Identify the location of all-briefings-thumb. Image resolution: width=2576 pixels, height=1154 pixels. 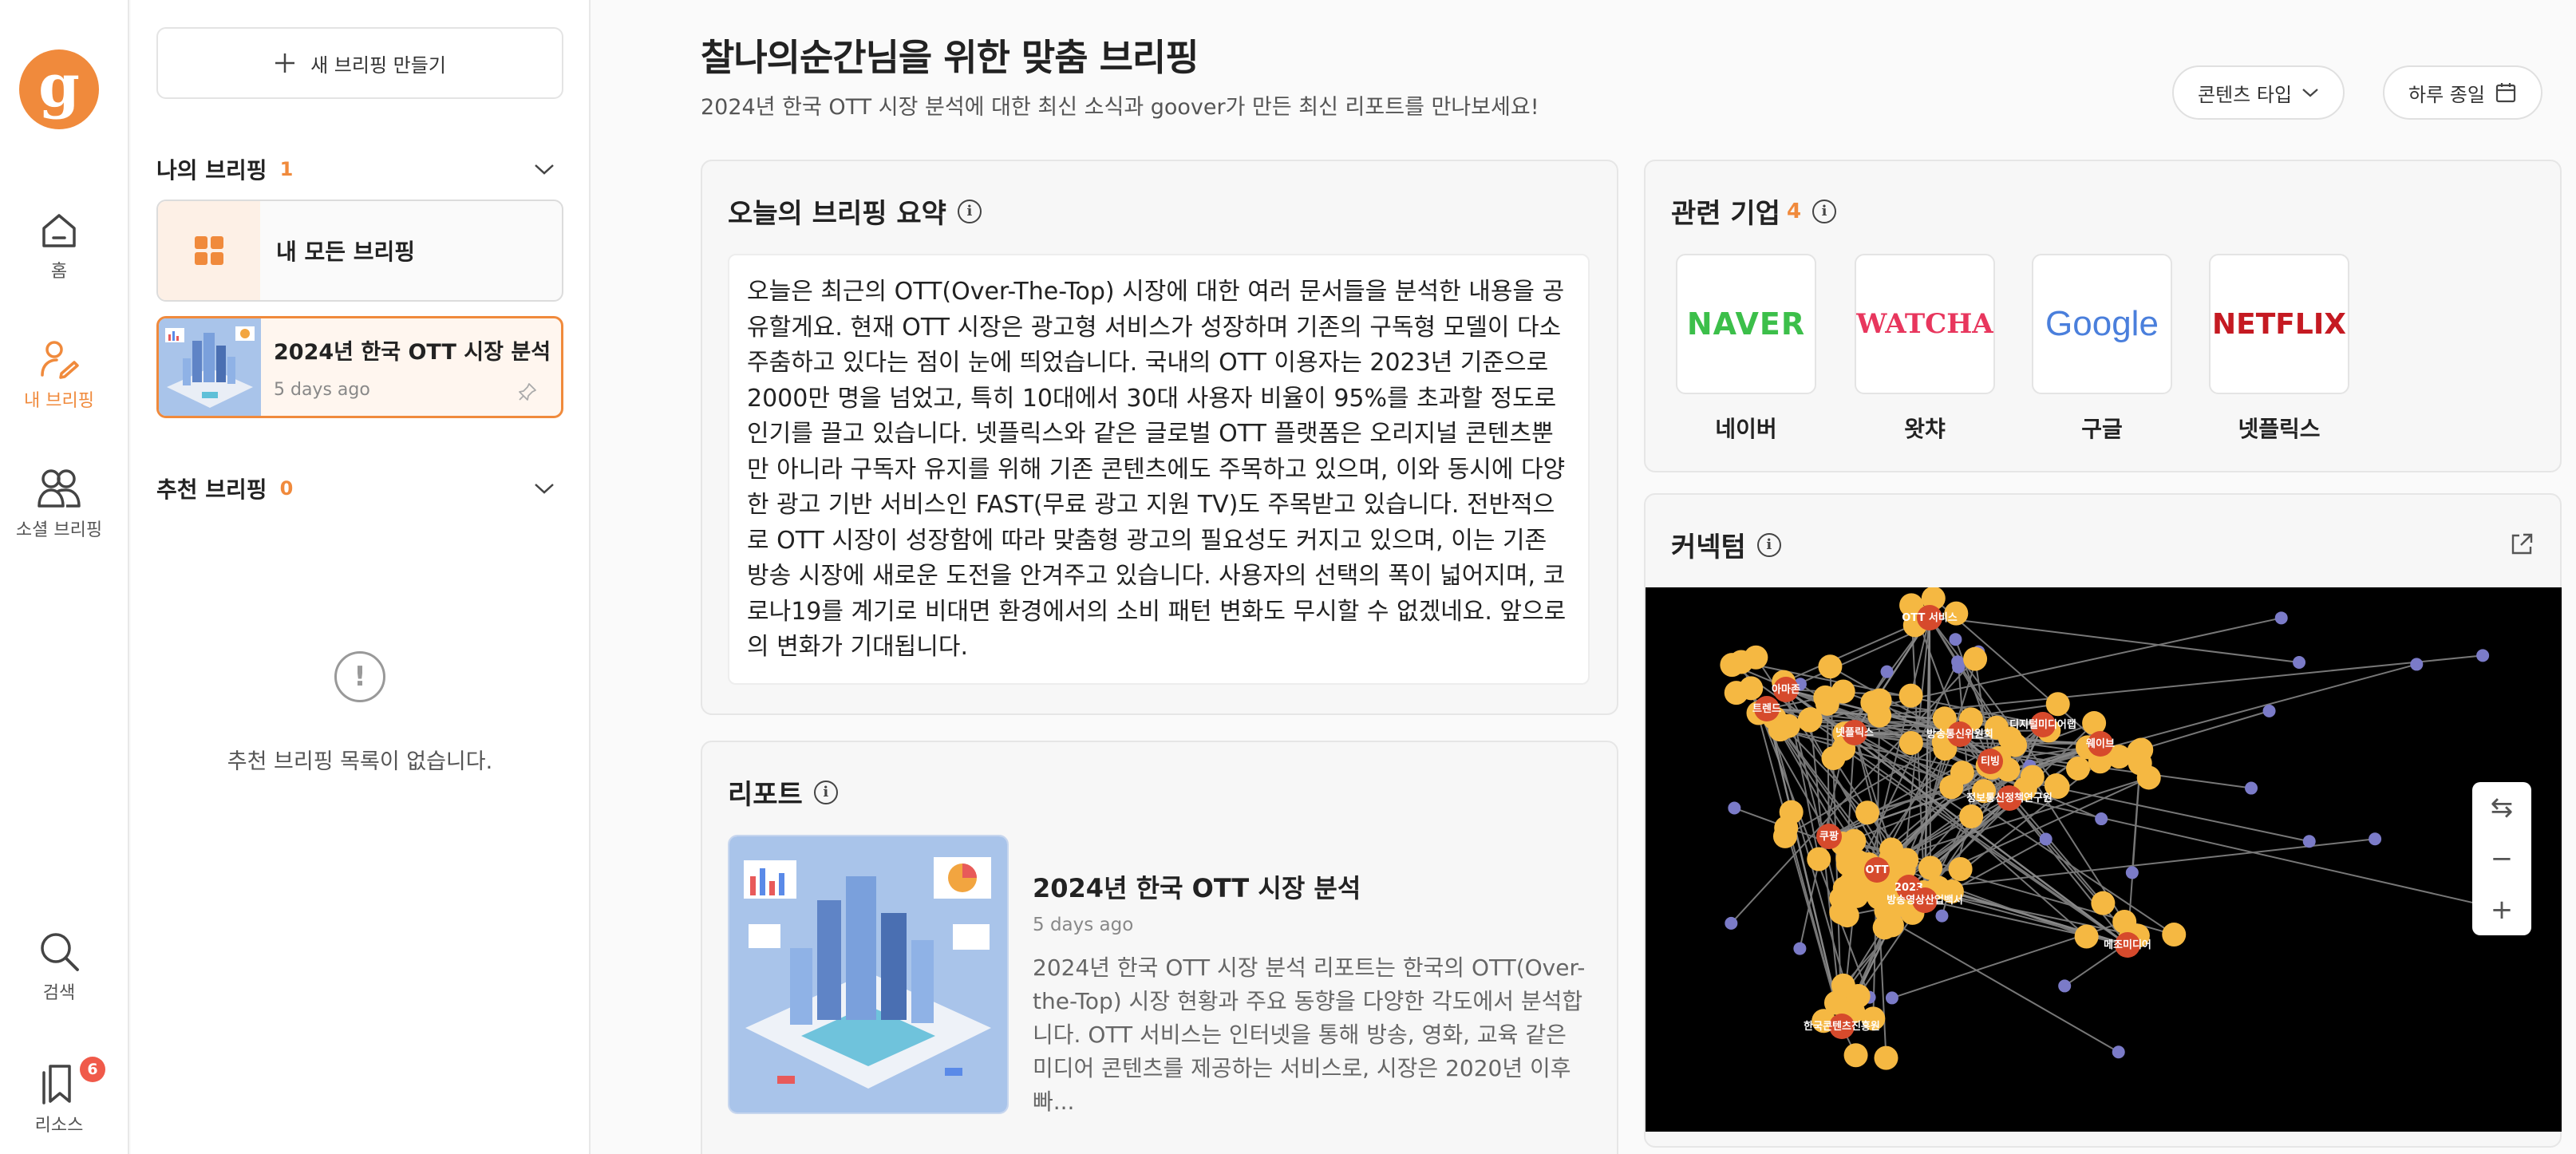
(209, 250).